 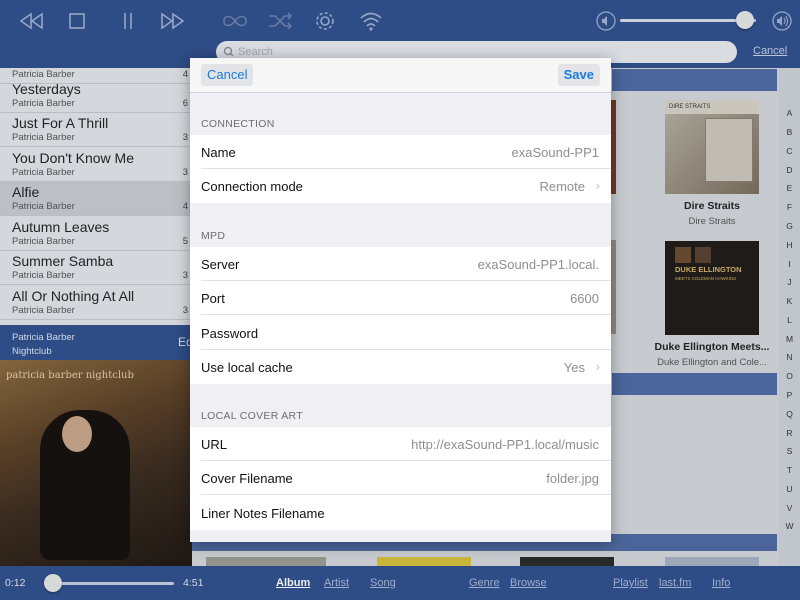 I want to click on name-value: exaSound-PP1, so click(x=555, y=152).